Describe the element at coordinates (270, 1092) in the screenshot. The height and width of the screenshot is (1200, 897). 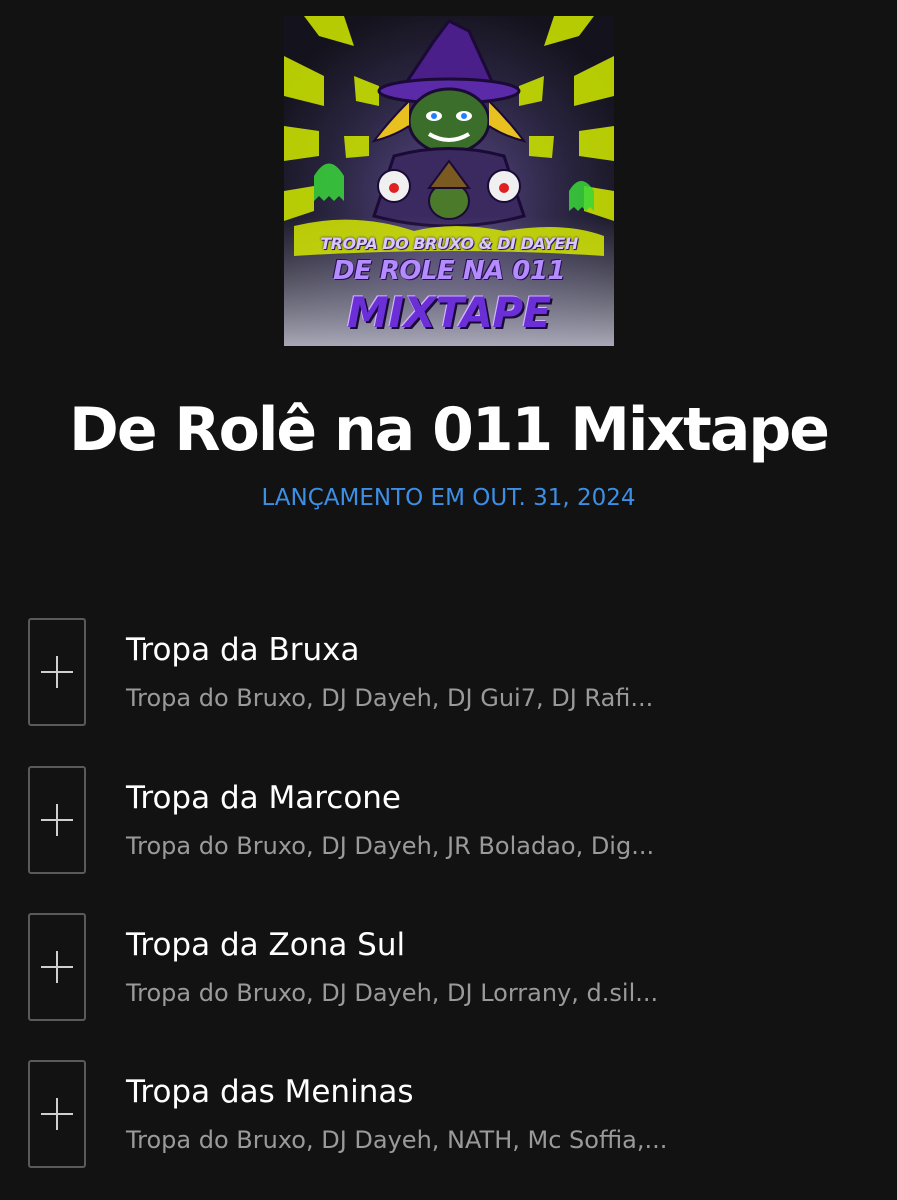
I see `track-title: Tropa das Meninas` at that location.